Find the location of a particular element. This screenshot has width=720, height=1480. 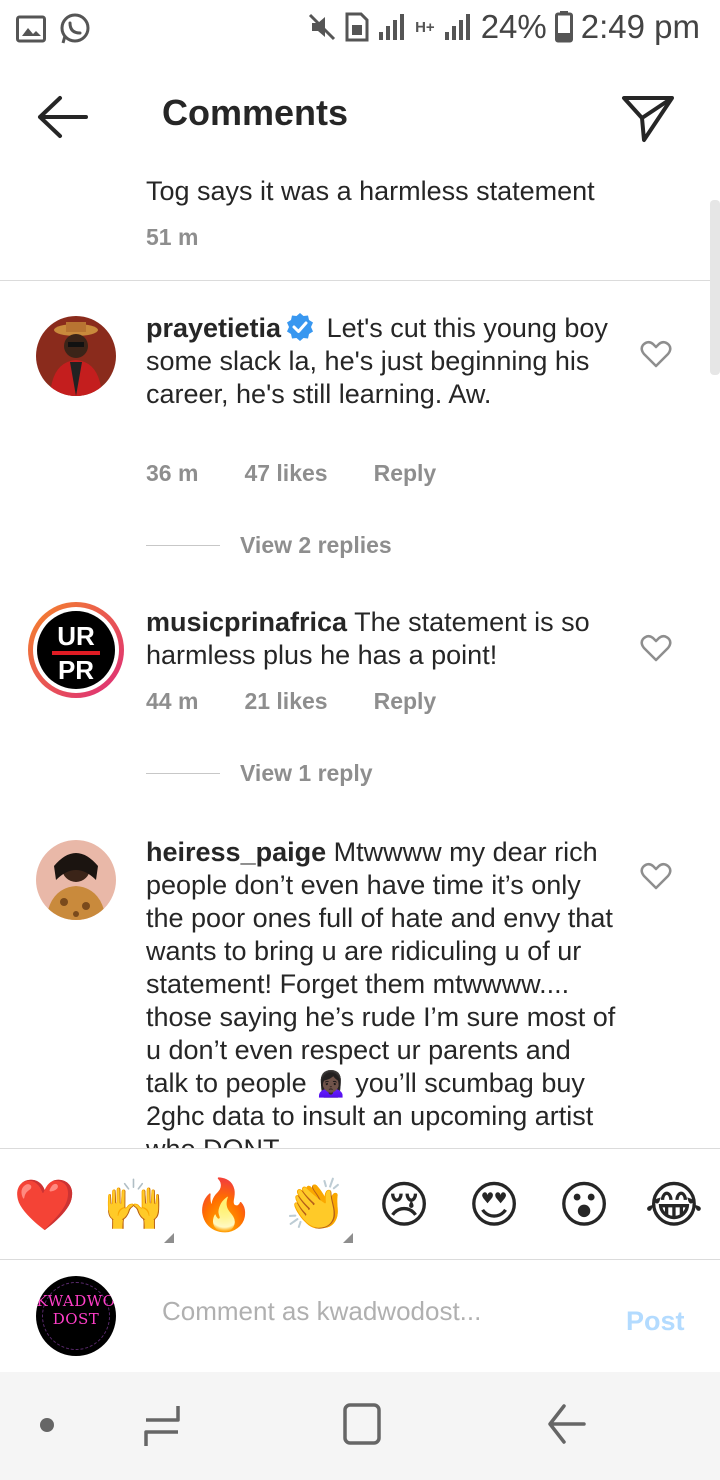

system-nav-bar is located at coordinates (360, 1426).